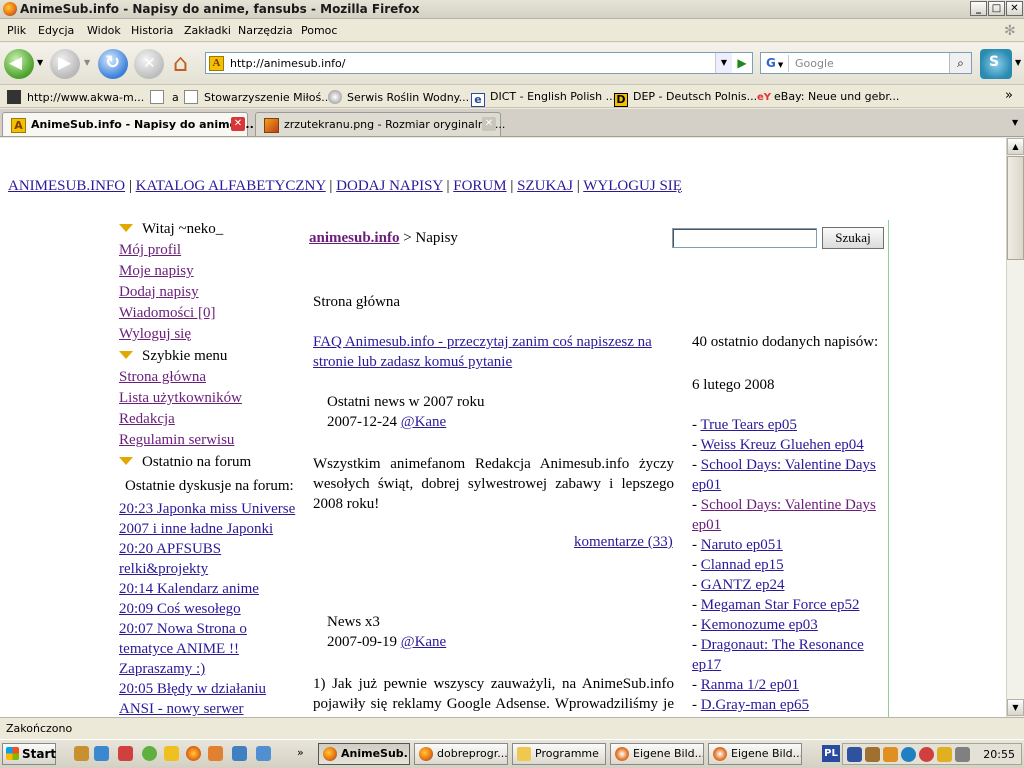 The width and height of the screenshot is (1024, 768). Describe the element at coordinates (1015, 146) in the screenshot. I see `scroll-up-icon: ▲` at that location.